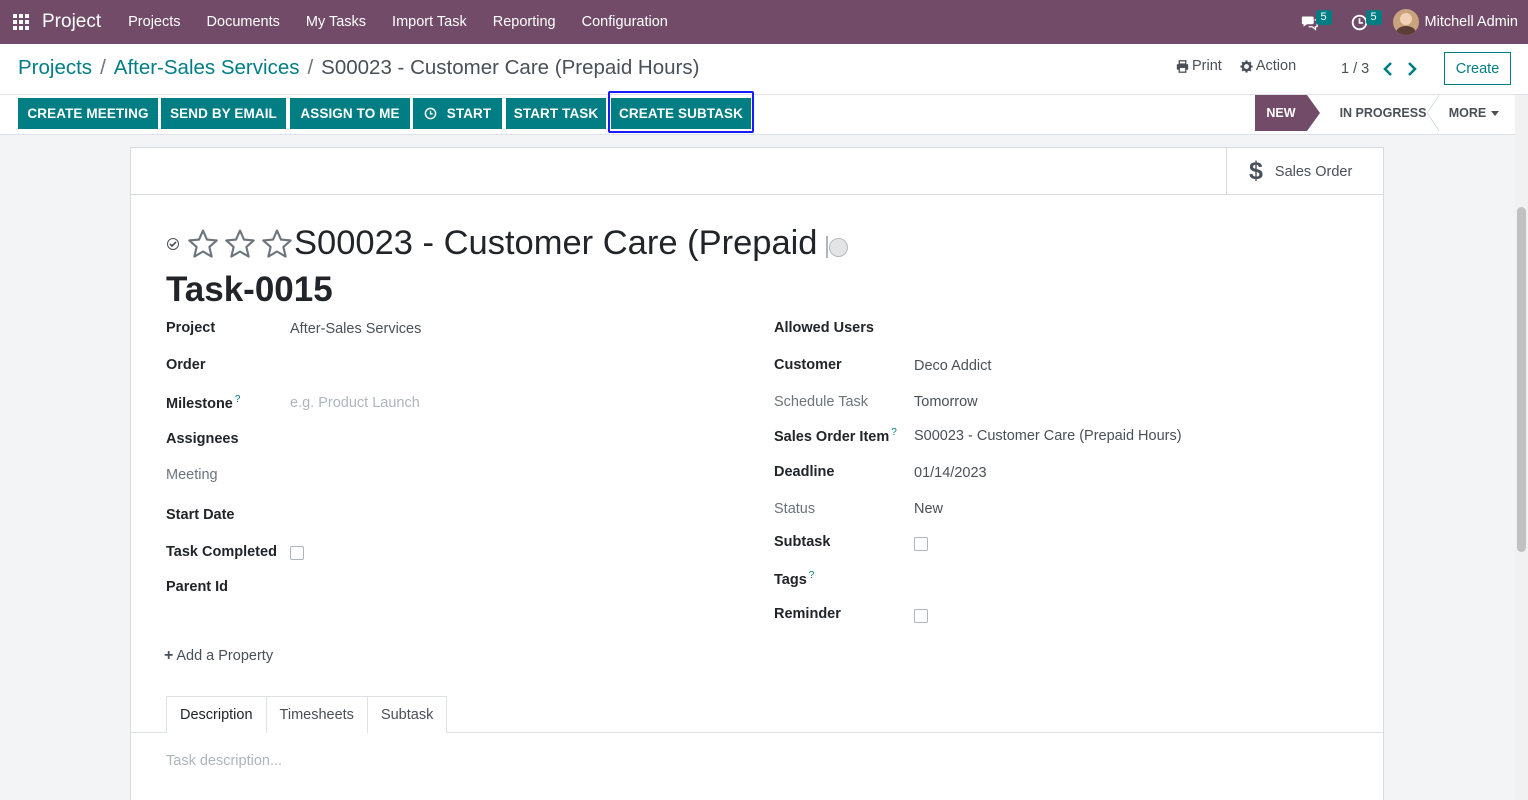 The width and height of the screenshot is (1528, 800). I want to click on app-brand: Project, so click(71, 22).